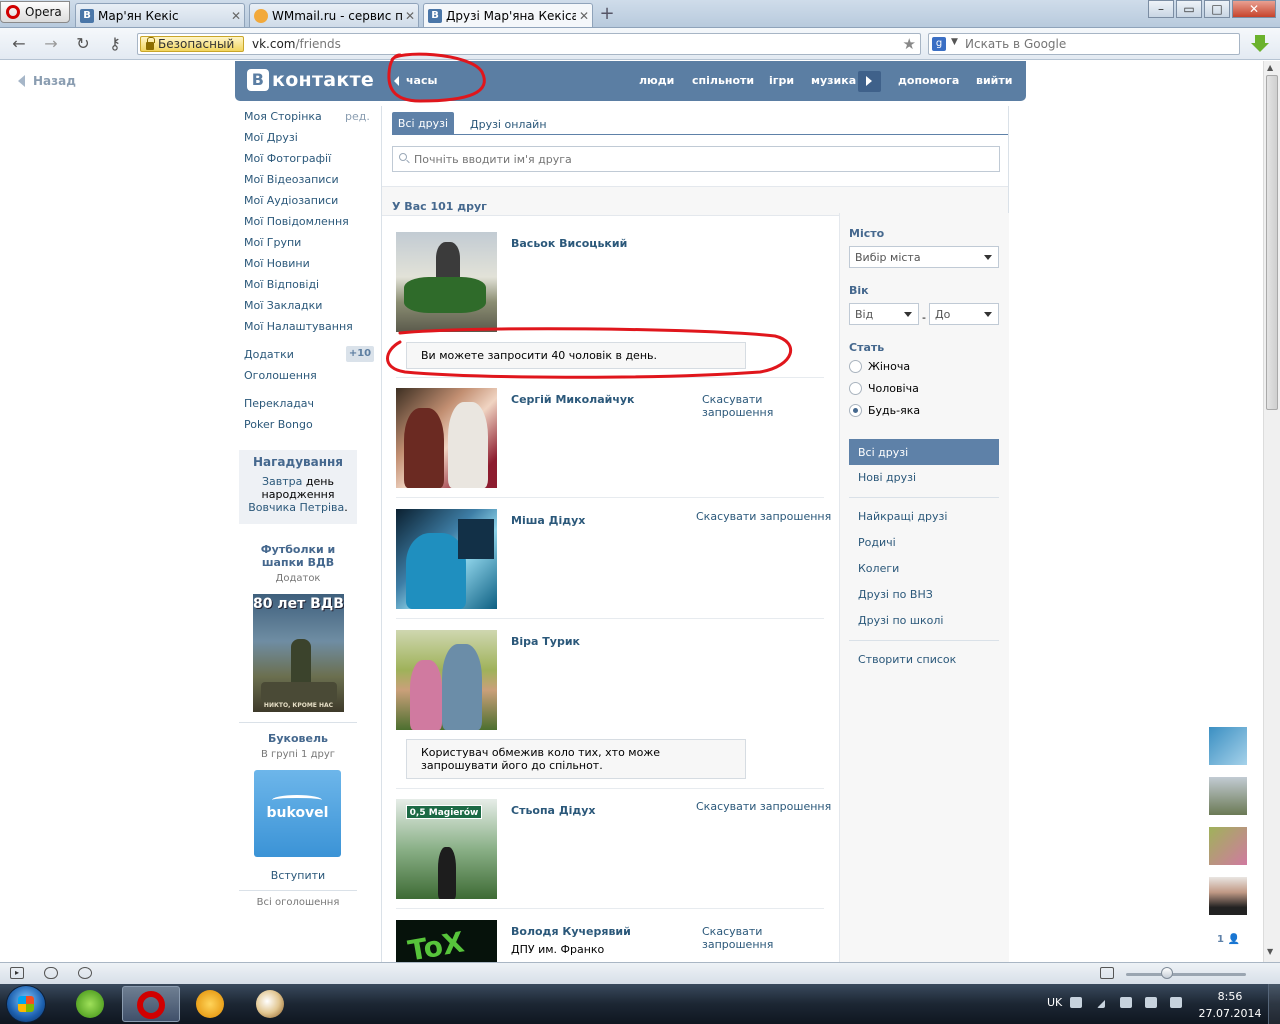 This screenshot has width=1280, height=1024. What do you see at coordinates (160, 15) in the screenshot?
I see `browser-tab-1: В Мар'ян Кекіс ✕` at bounding box center [160, 15].